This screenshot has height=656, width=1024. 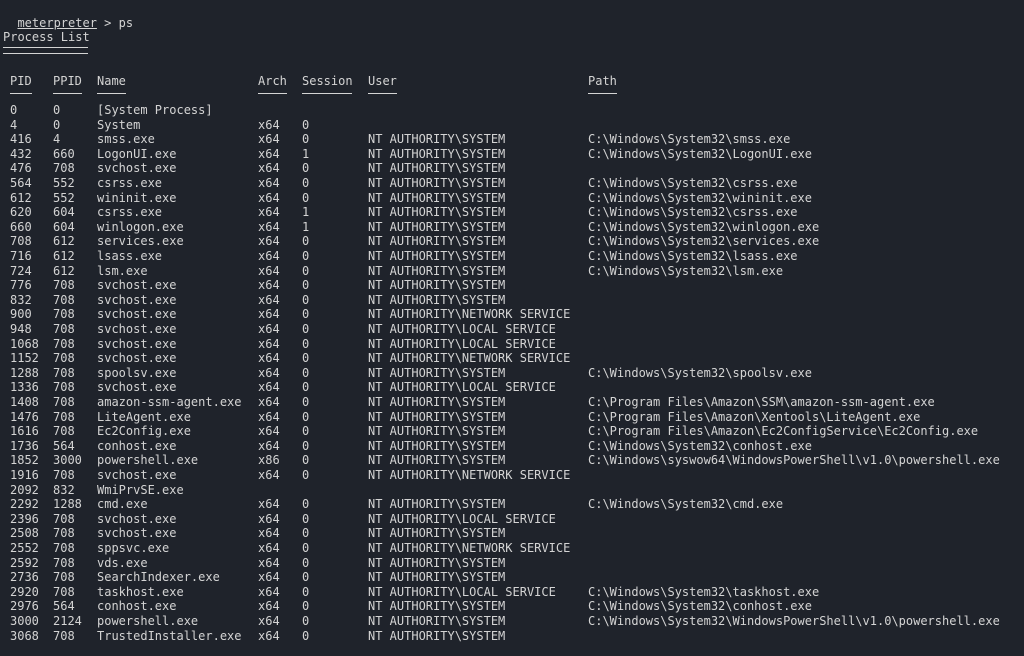 I want to click on title-underline, so click(x=45, y=50).